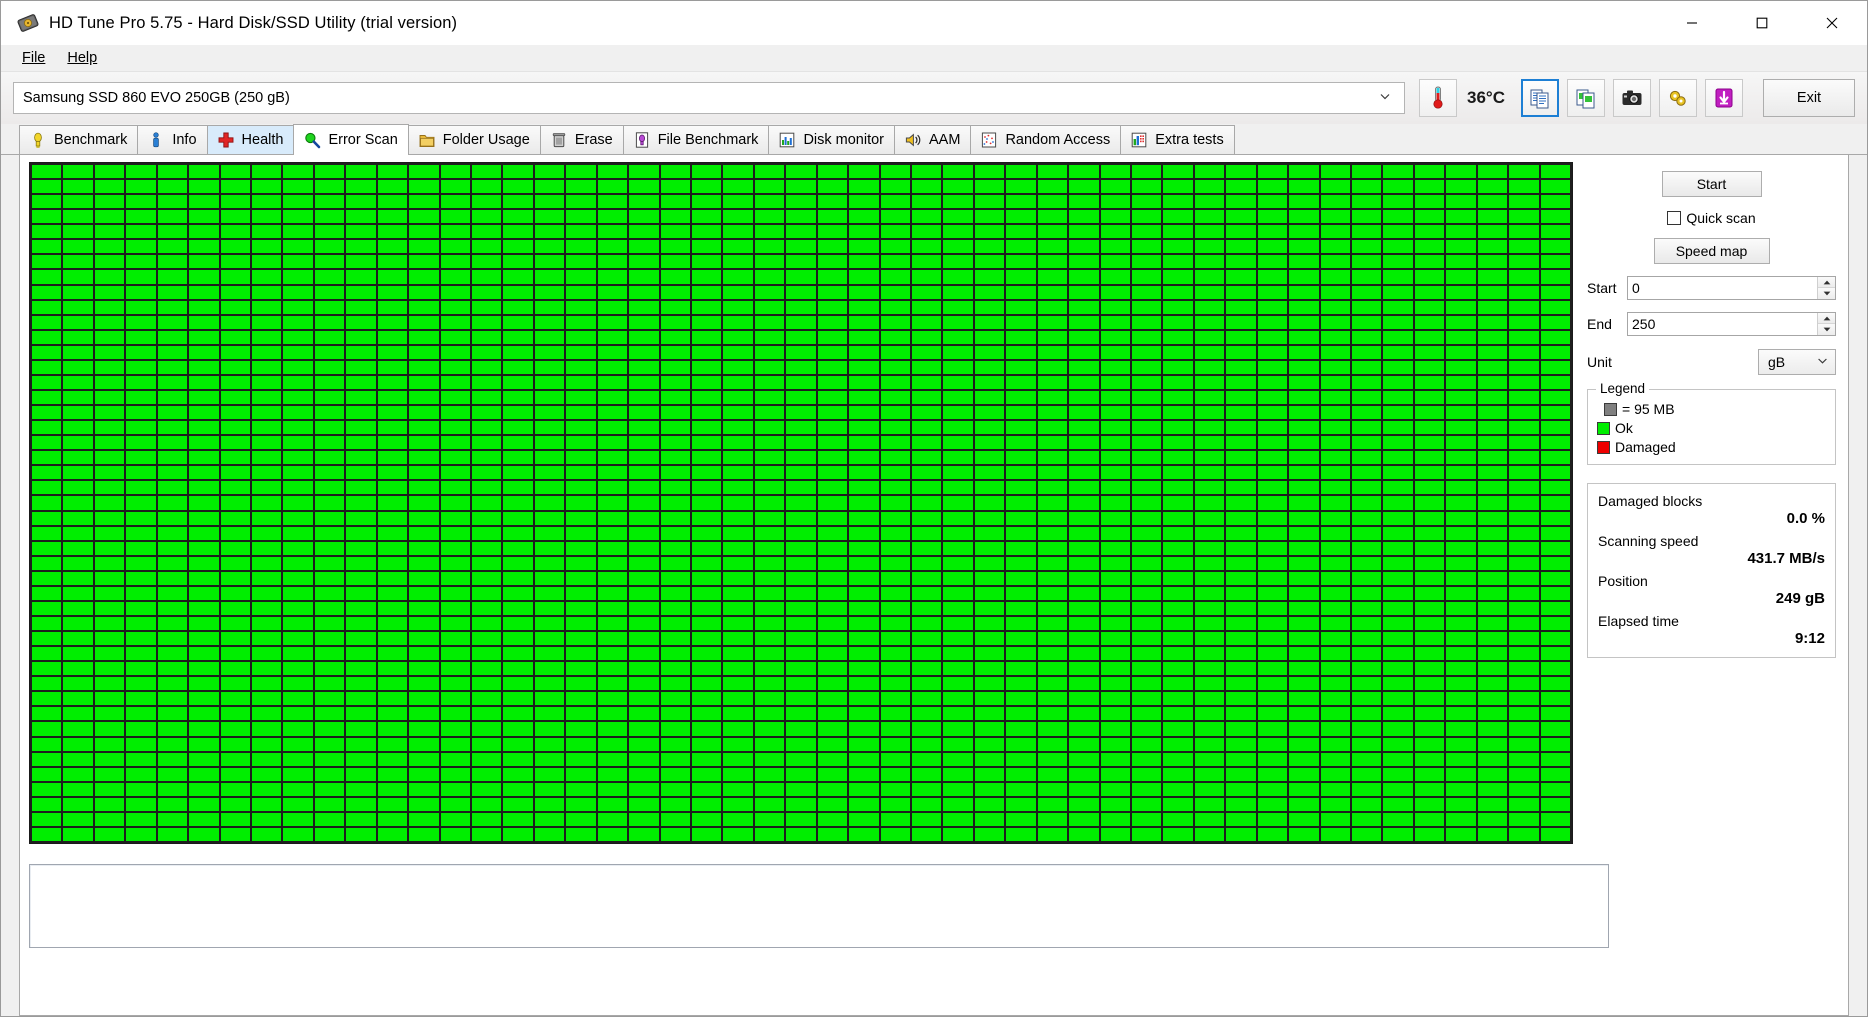 The width and height of the screenshot is (1868, 1017). I want to click on end-stepper-down, so click(1826, 329).